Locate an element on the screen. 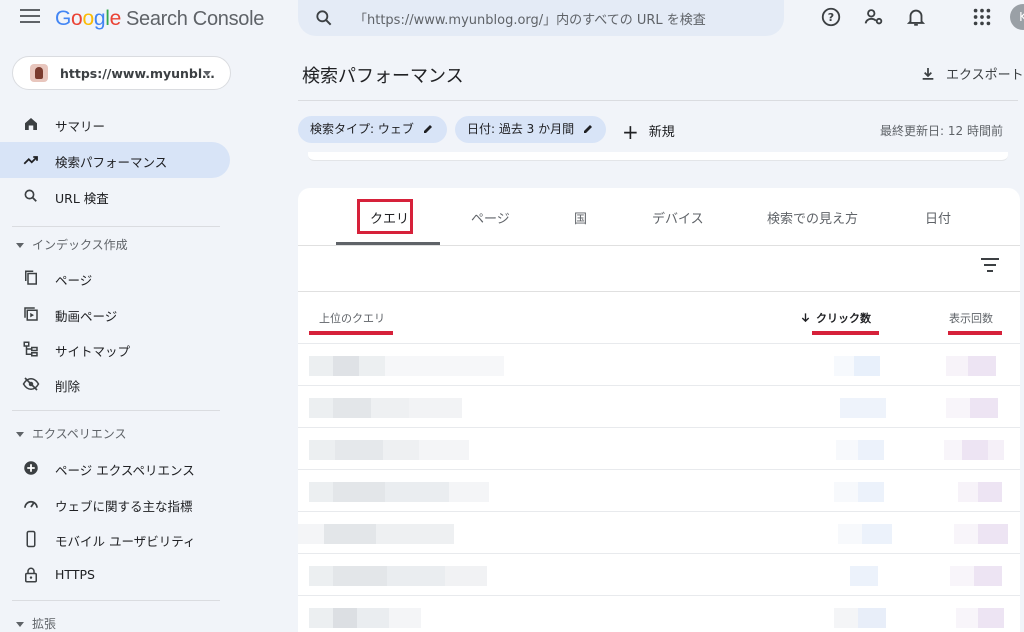 This screenshot has width=1024, height=632. sitemap-icon is located at coordinates (30, 349).